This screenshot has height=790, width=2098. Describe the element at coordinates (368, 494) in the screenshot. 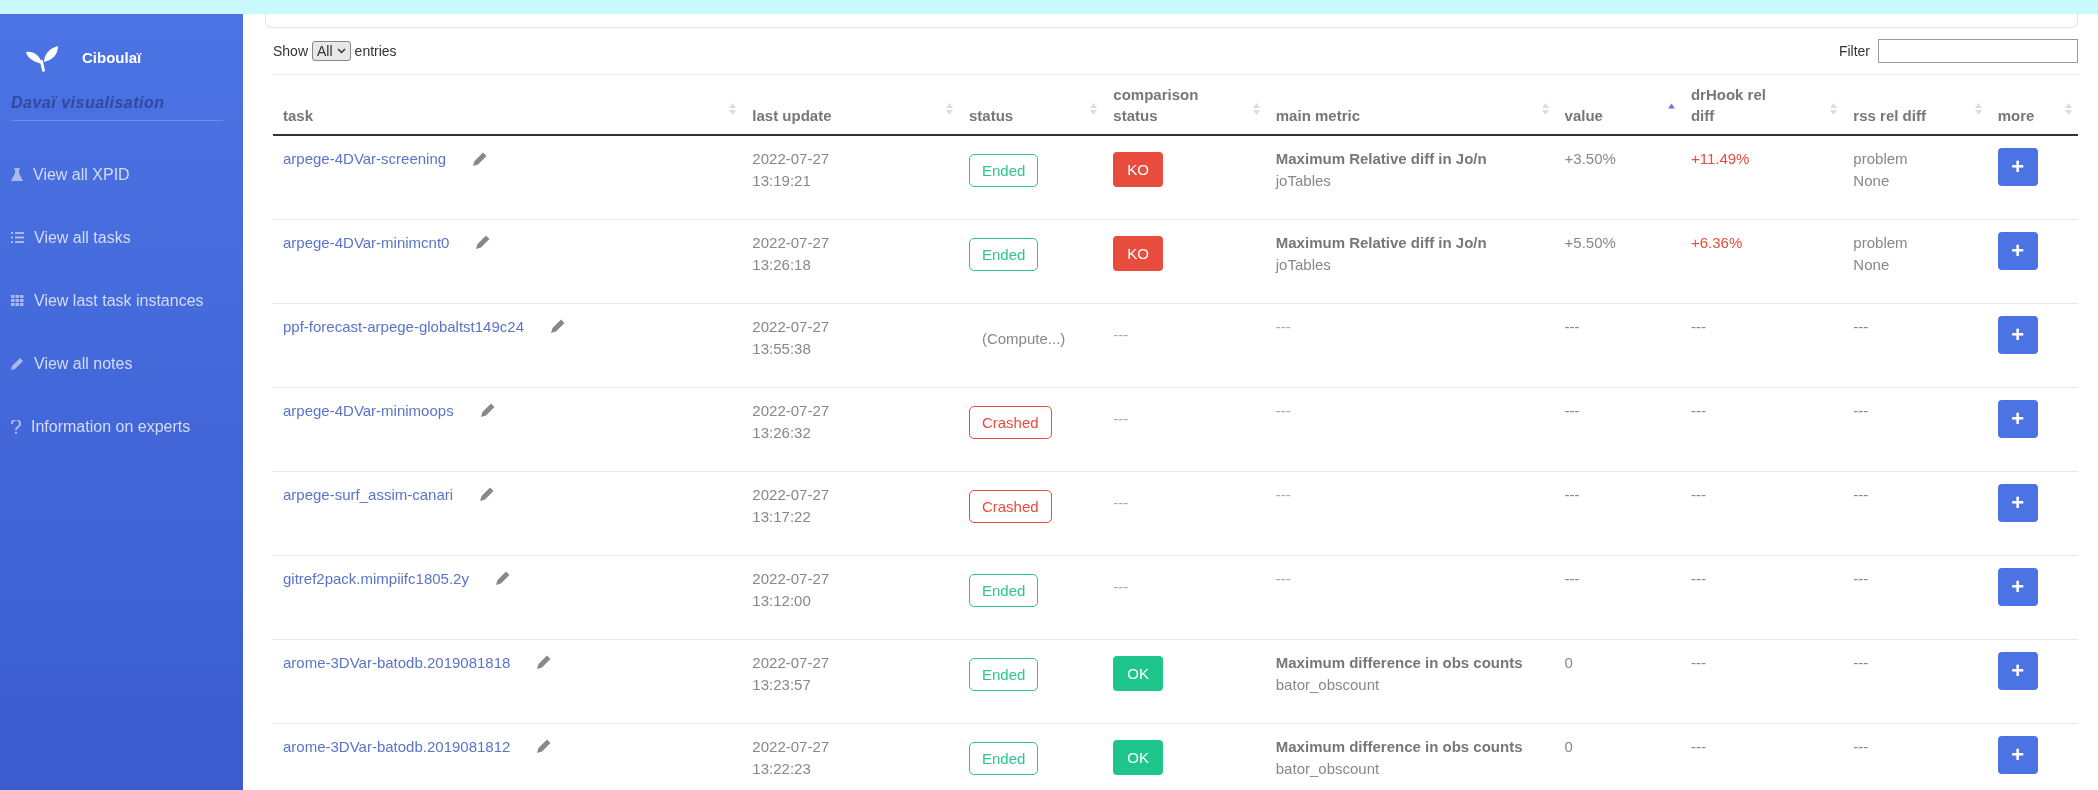

I see `task-link: arpege-surf_assim-canari` at that location.